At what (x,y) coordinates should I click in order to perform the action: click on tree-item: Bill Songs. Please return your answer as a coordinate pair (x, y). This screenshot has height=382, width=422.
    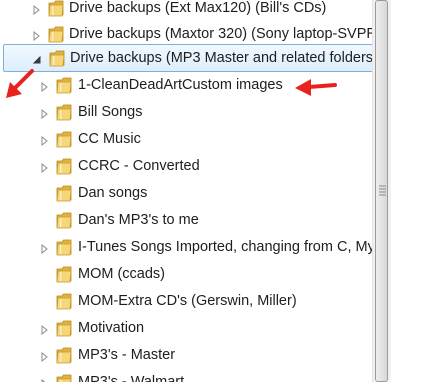
    Looking at the image, I should click on (186, 112).